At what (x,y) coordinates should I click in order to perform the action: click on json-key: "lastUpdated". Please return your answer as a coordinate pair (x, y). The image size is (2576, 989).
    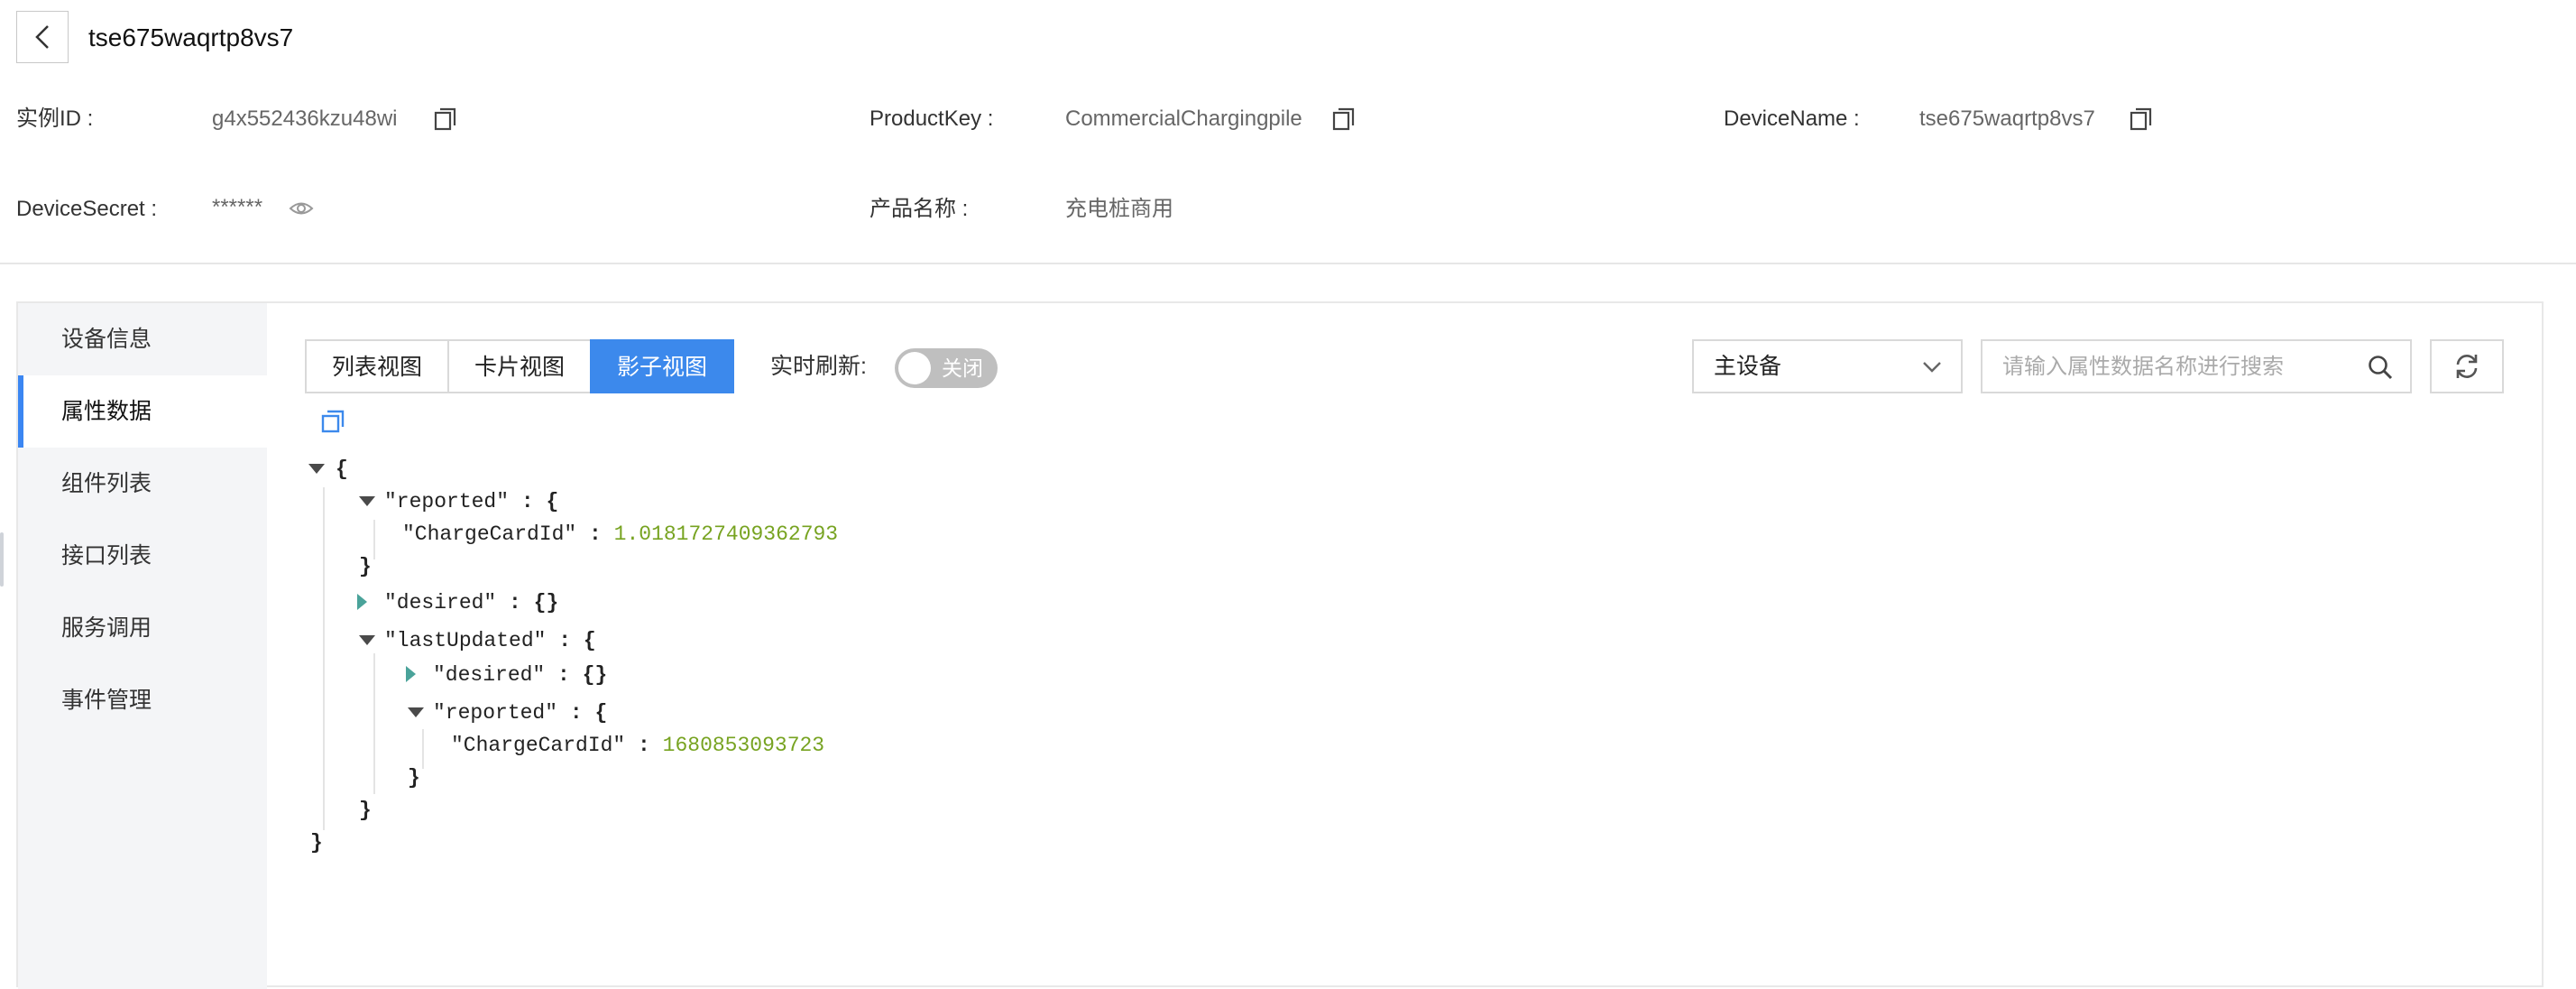
    Looking at the image, I should click on (465, 641).